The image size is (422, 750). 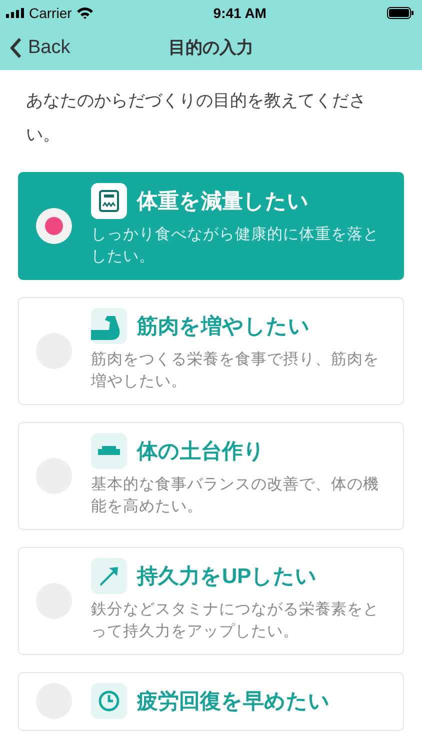 What do you see at coordinates (54, 226) in the screenshot?
I see `radio-button` at bounding box center [54, 226].